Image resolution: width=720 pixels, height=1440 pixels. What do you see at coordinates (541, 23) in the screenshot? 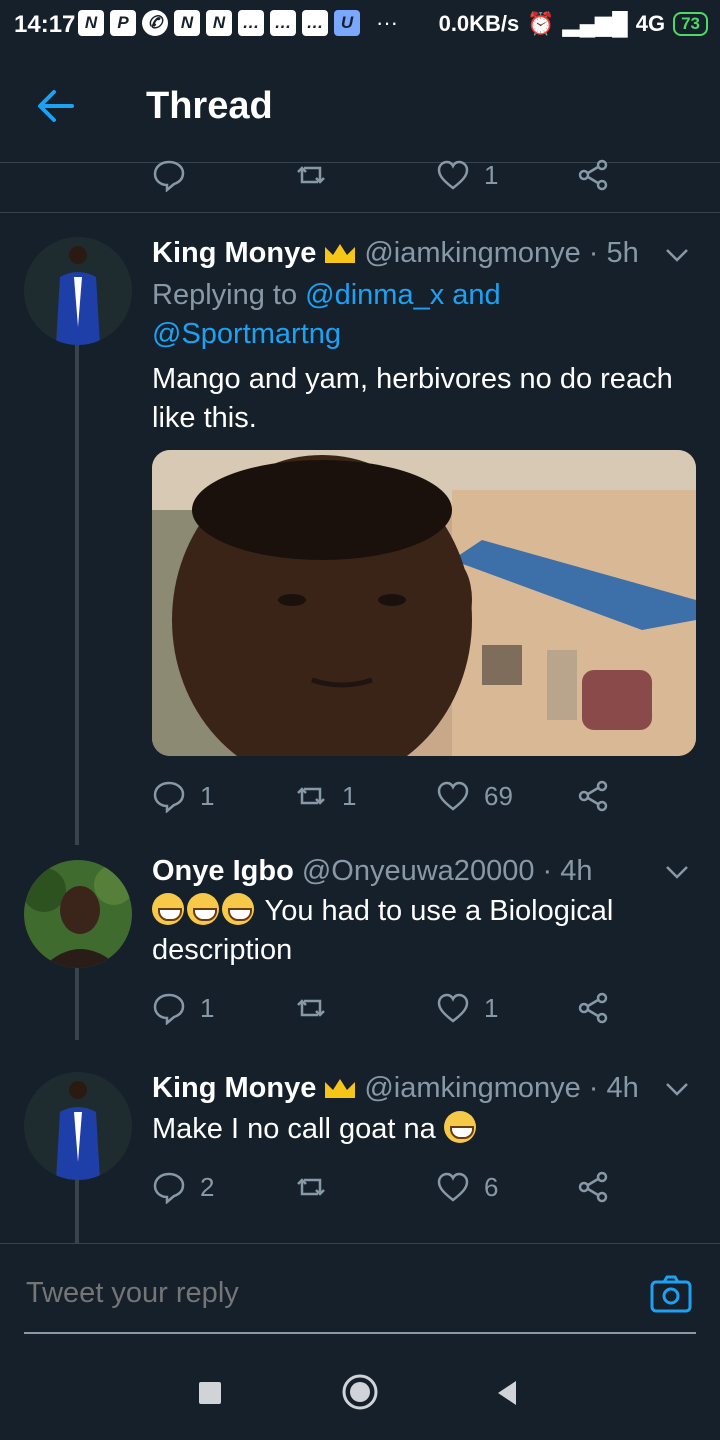
I see `alarm-icon: ⏰` at bounding box center [541, 23].